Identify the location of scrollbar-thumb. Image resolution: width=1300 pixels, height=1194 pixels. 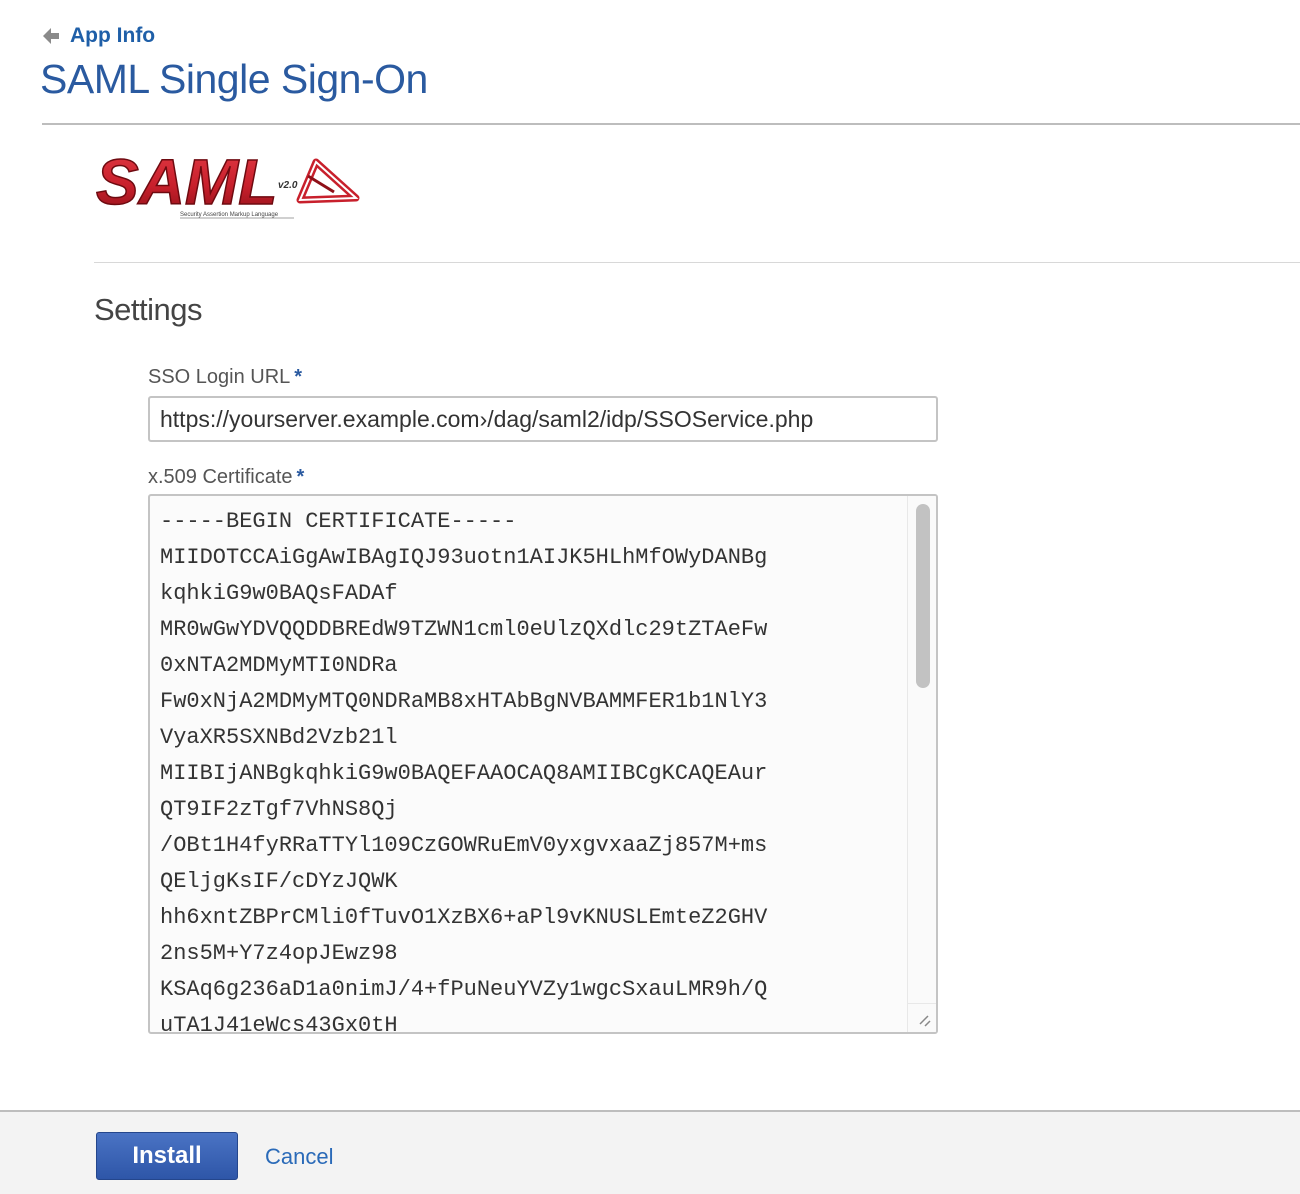
(923, 596).